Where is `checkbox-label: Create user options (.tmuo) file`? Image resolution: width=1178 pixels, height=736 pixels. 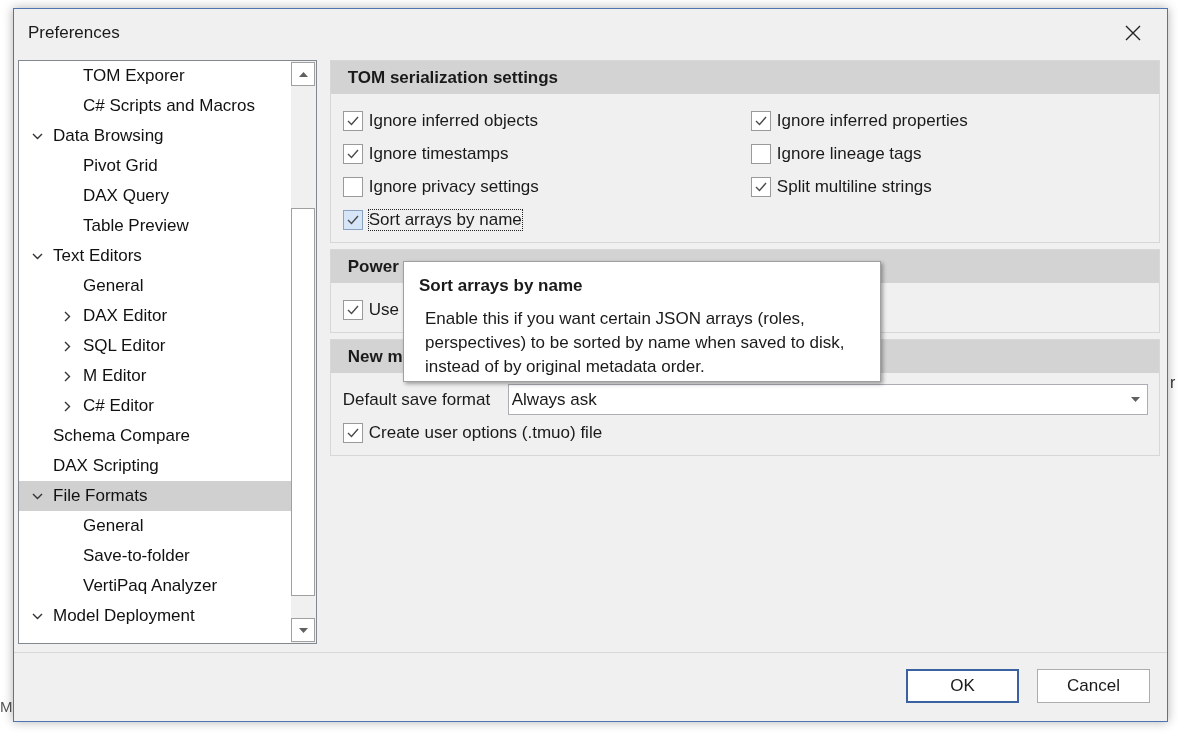
checkbox-label: Create user options (.tmuo) file is located at coordinates (485, 432).